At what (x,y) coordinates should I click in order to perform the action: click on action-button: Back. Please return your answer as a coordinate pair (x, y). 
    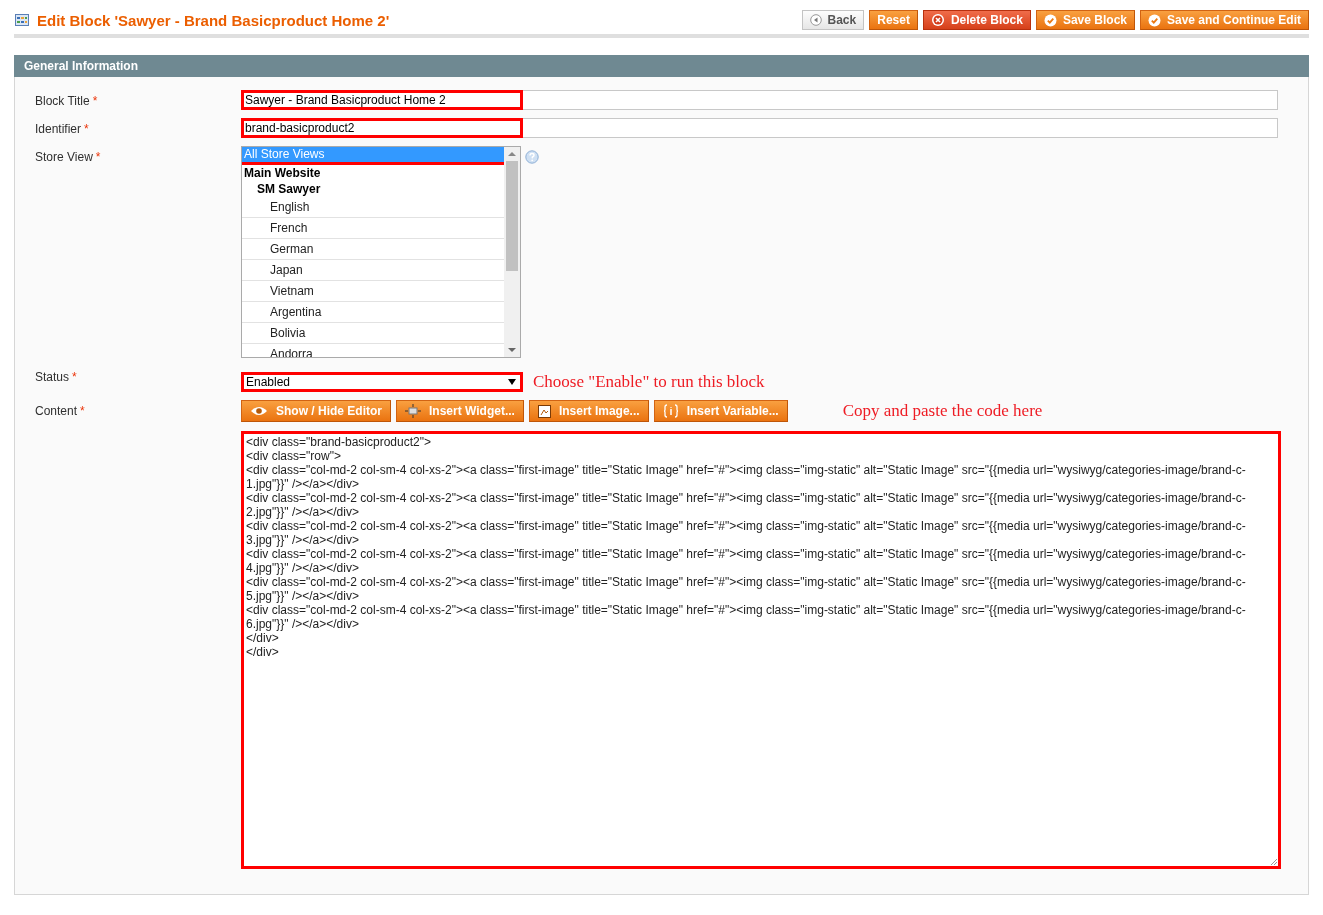
    Looking at the image, I should click on (833, 20).